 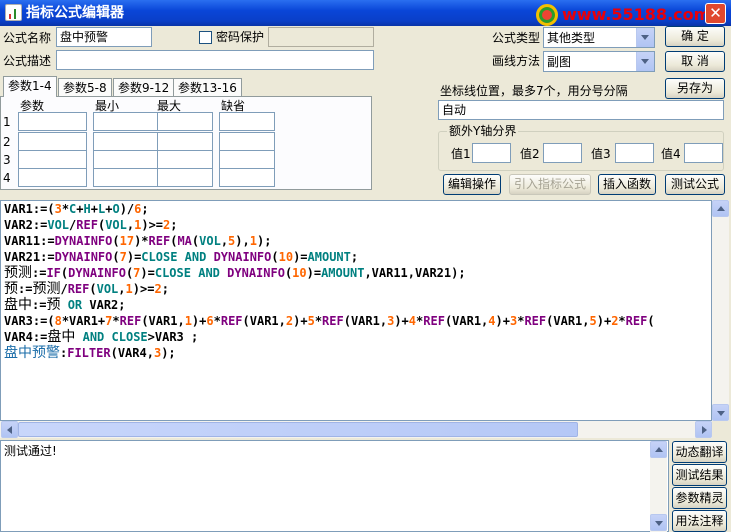 I want to click on close-button: ✕, so click(x=715, y=13).